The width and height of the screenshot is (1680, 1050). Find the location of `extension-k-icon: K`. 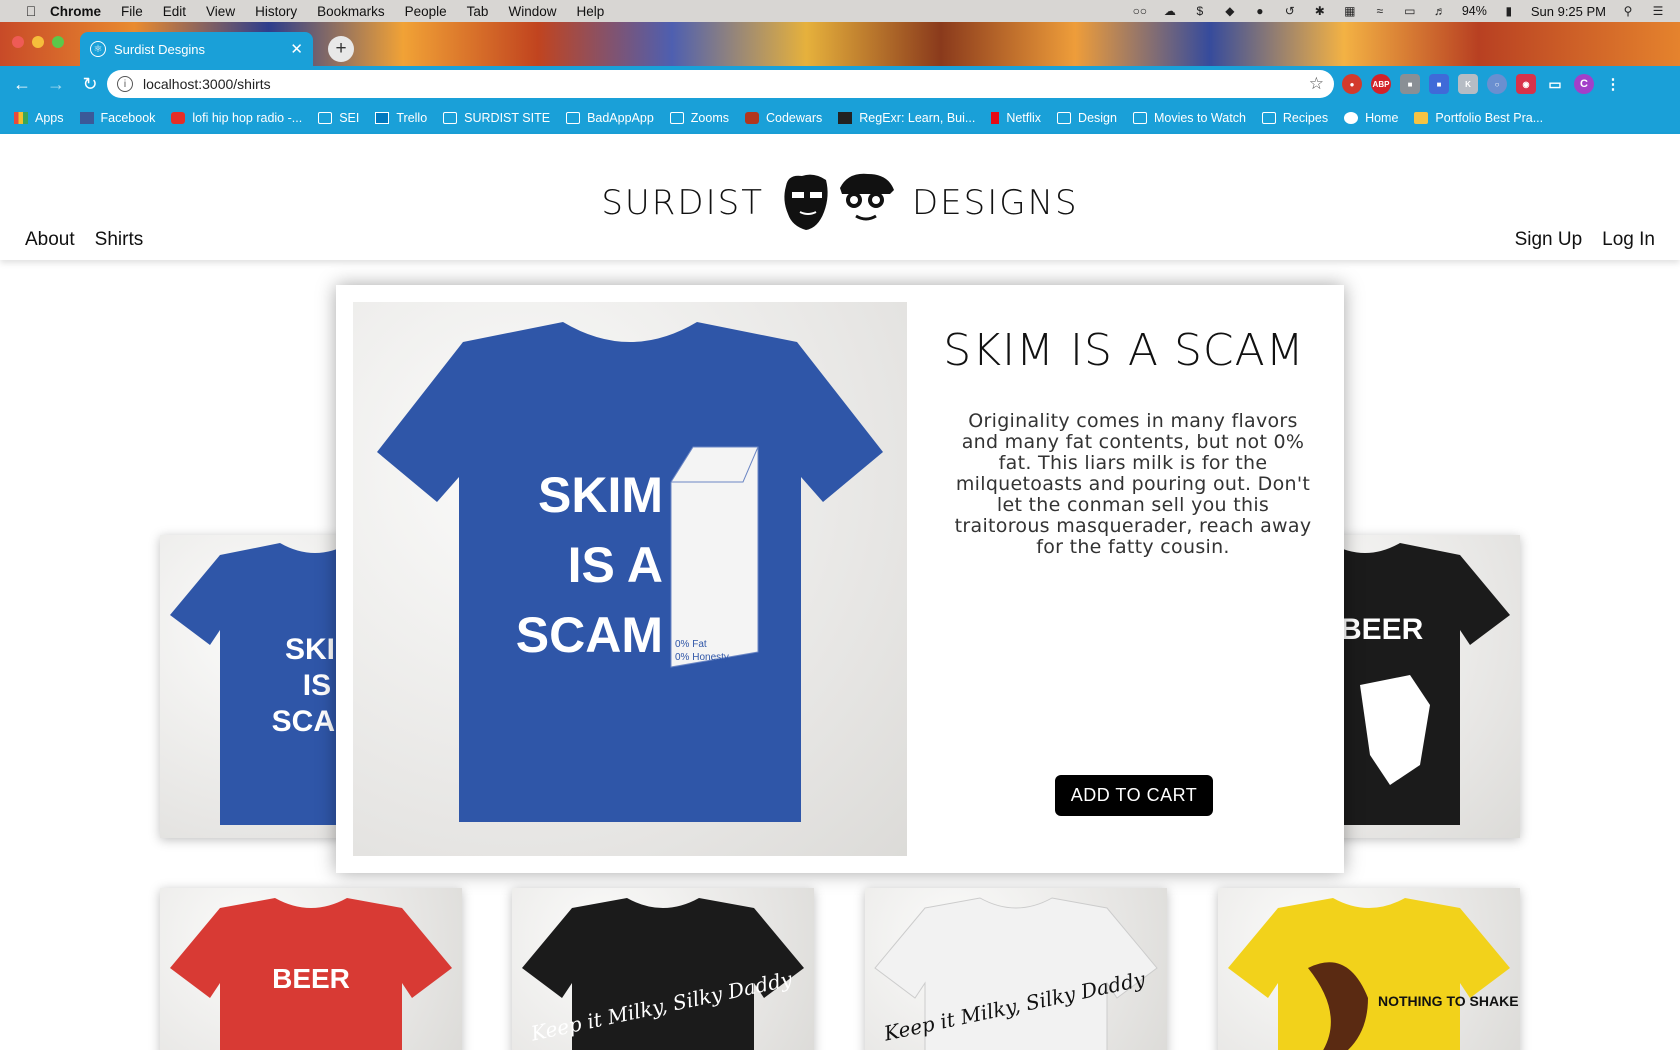

extension-k-icon: K is located at coordinates (1468, 84).